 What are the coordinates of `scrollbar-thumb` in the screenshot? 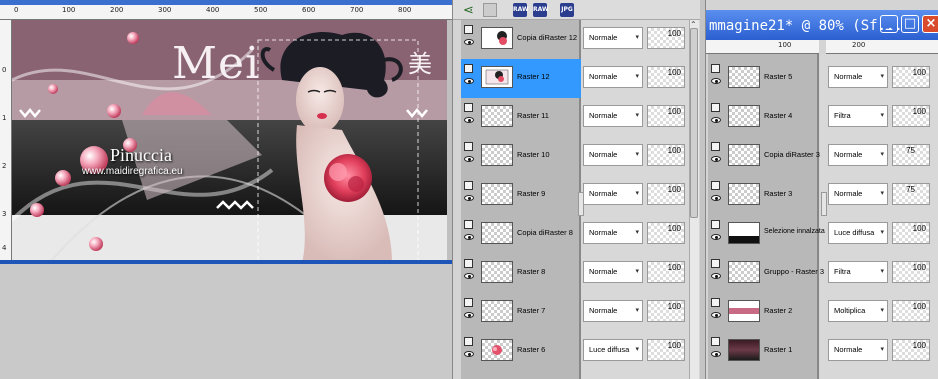 It's located at (694, 123).